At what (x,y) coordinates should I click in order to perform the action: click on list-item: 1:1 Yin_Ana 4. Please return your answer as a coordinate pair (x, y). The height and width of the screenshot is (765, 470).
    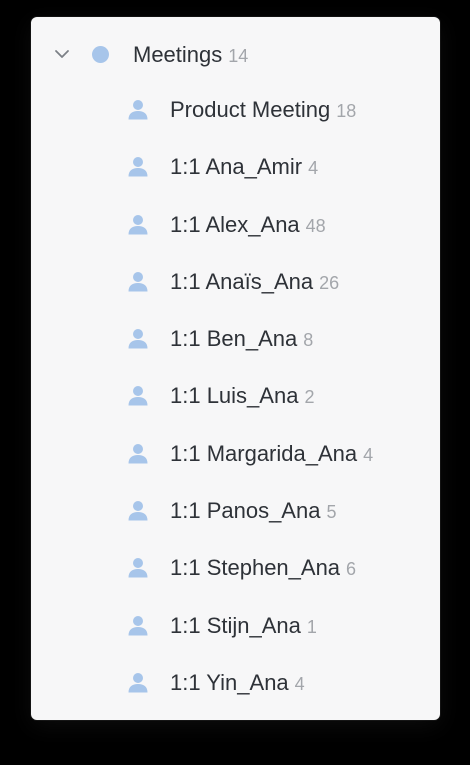
    Looking at the image, I should click on (235, 693).